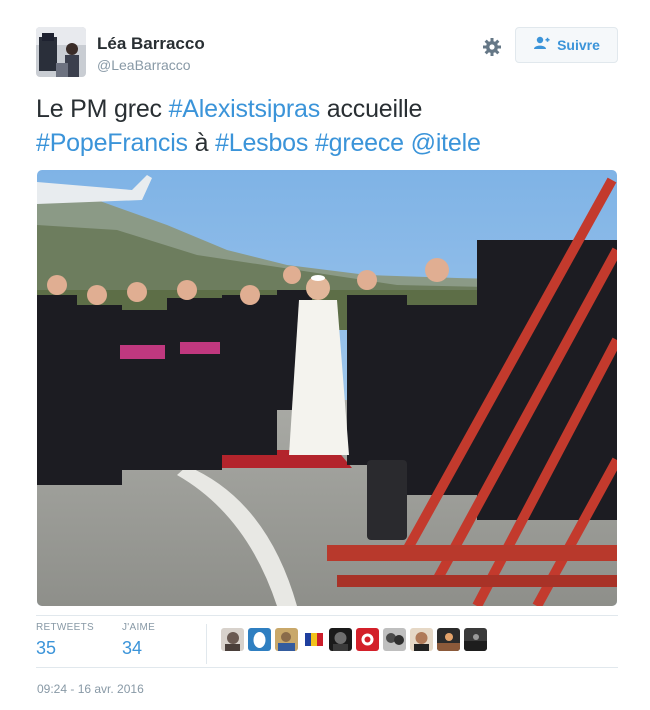  I want to click on stats-separator, so click(206, 644).